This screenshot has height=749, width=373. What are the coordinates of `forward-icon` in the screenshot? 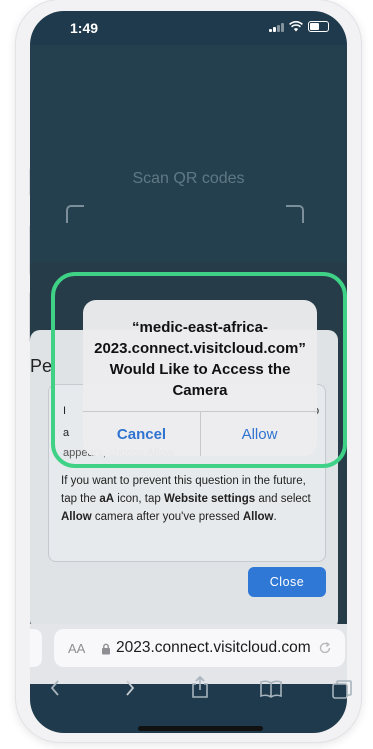 It's located at (130, 688).